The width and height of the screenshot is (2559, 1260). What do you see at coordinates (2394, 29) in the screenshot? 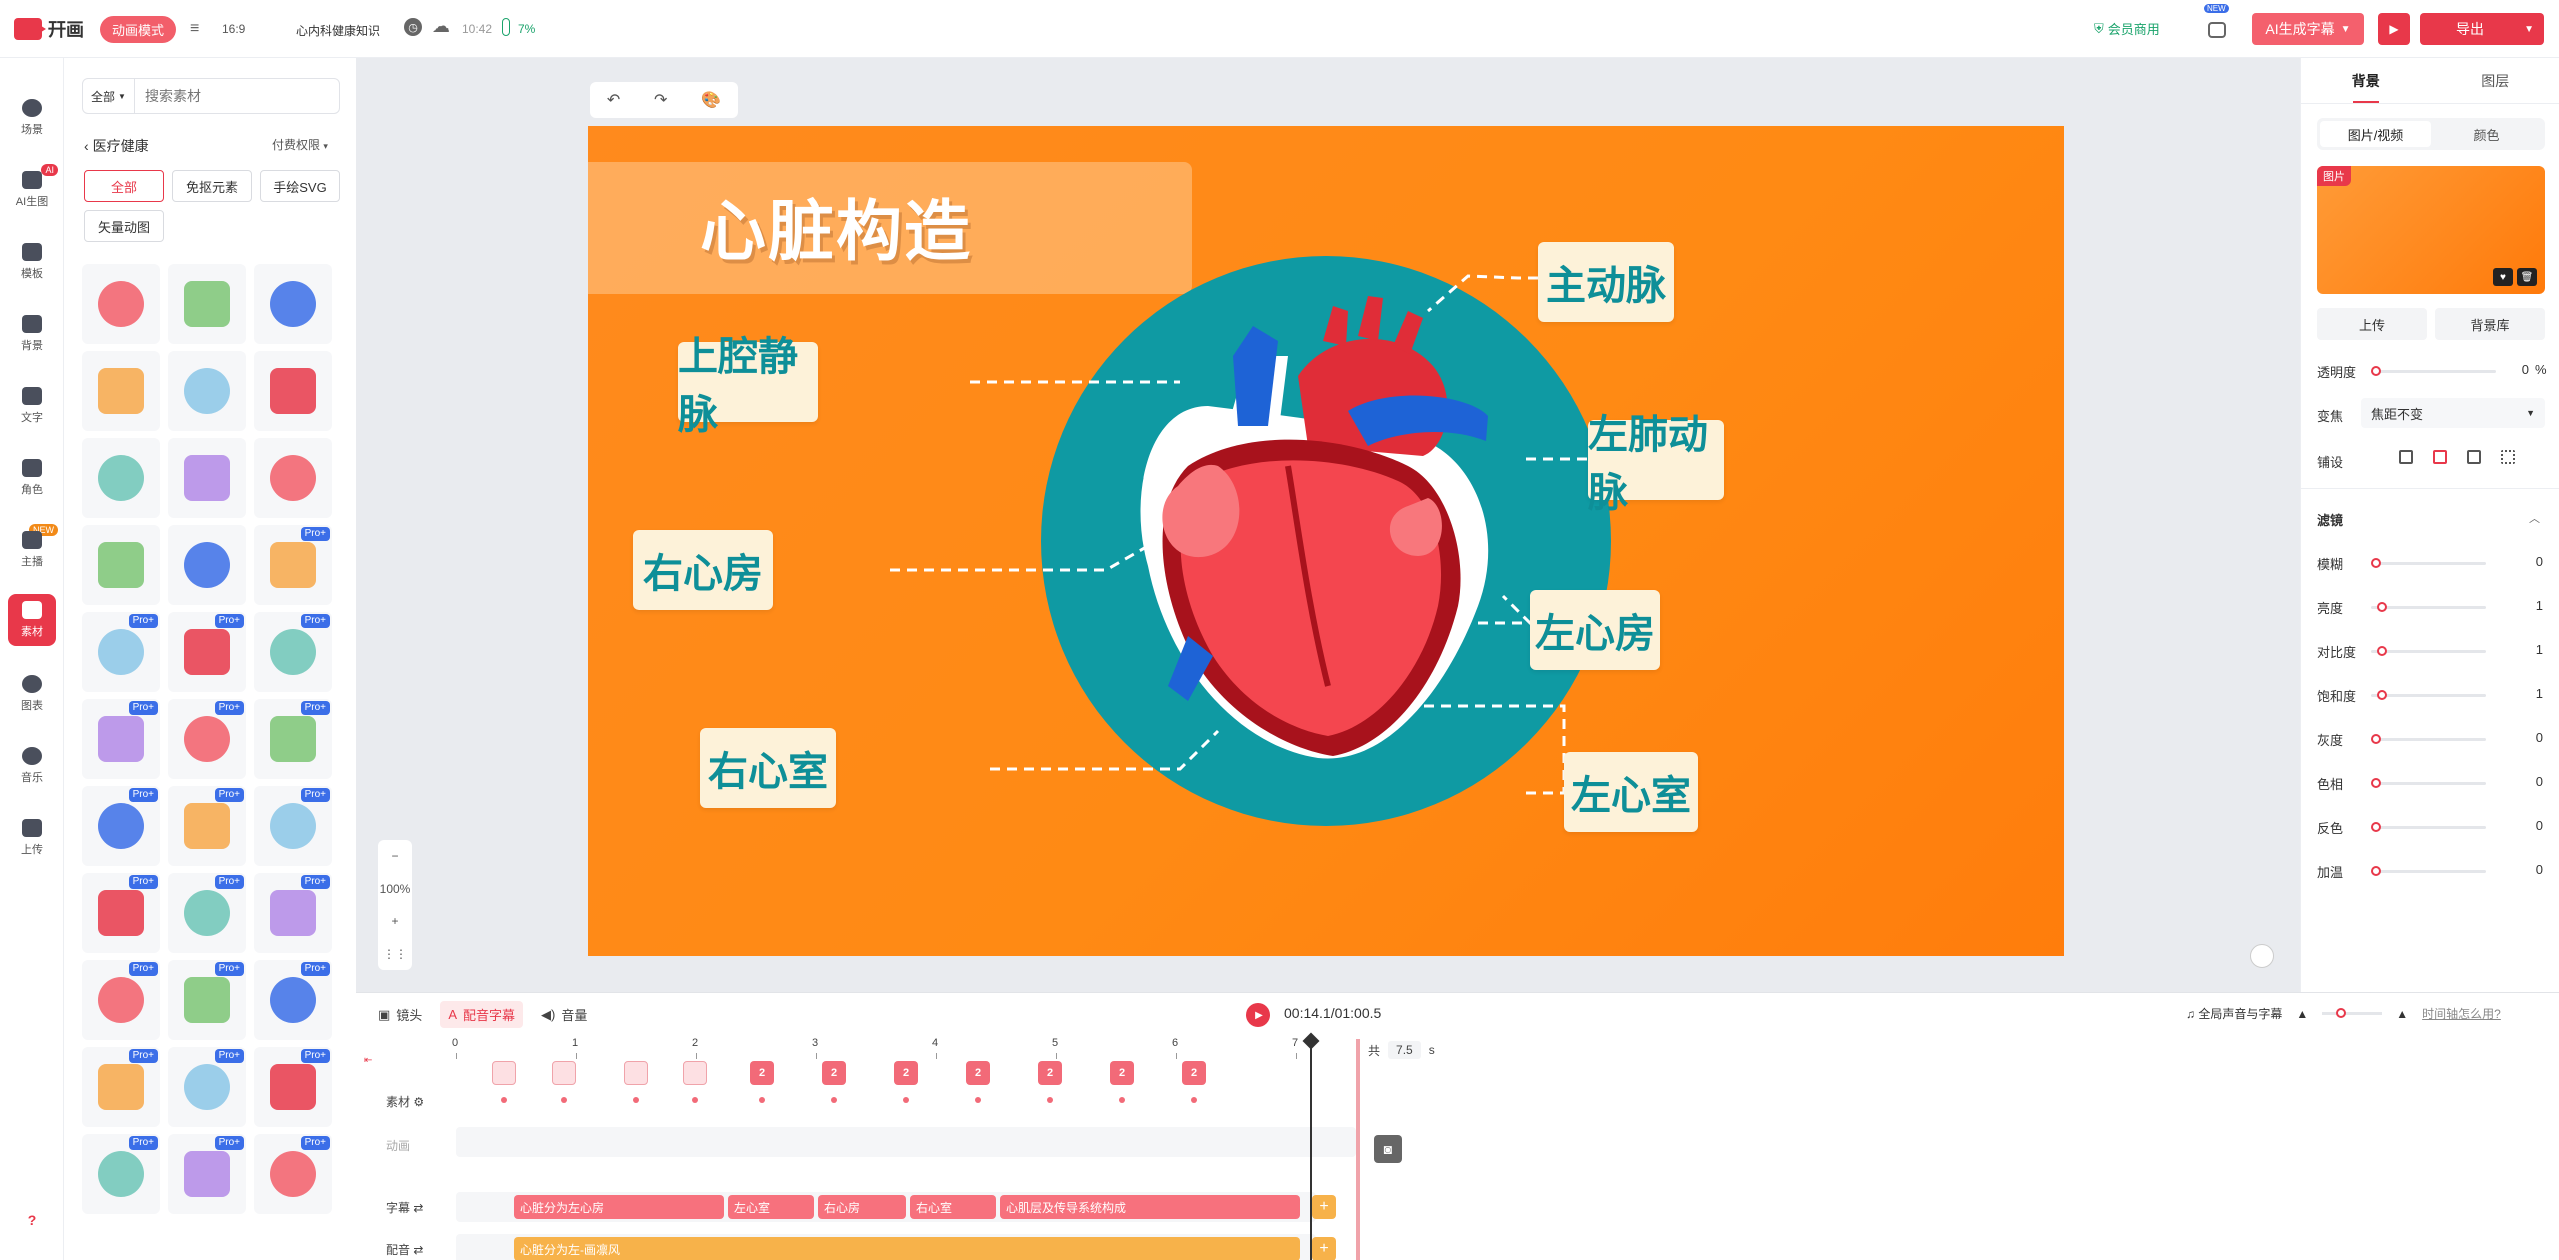
I see `preview-play-button: ▶` at bounding box center [2394, 29].